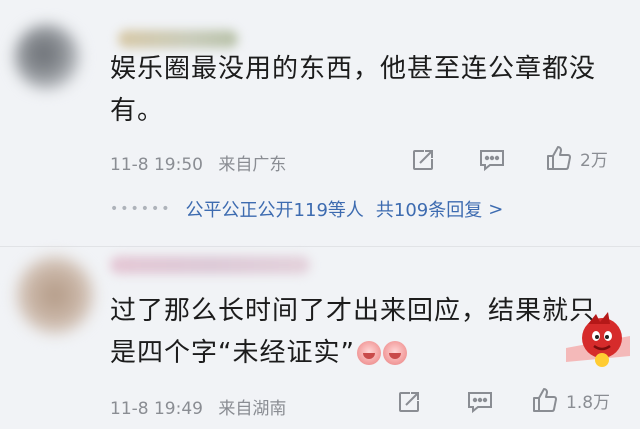 The height and width of the screenshot is (429, 640). I want to click on comment-location: 来自湖南, so click(252, 409).